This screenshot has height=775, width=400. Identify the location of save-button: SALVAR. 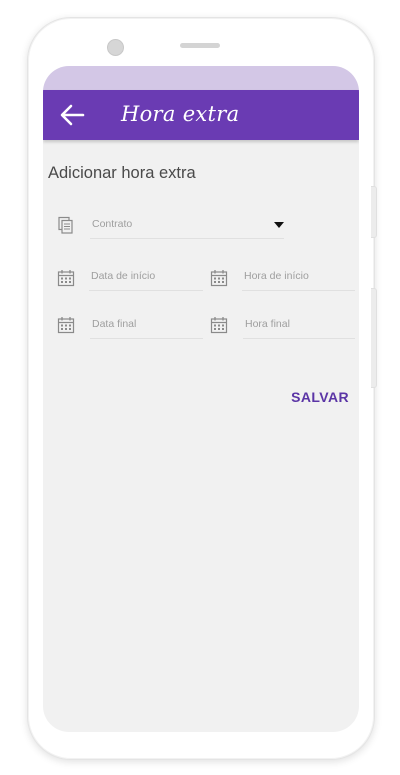
(316, 397).